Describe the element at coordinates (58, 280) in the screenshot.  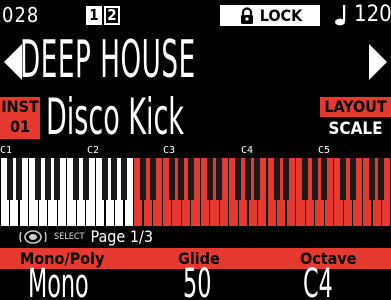
I see `param-value-mono-poly: Mono` at that location.